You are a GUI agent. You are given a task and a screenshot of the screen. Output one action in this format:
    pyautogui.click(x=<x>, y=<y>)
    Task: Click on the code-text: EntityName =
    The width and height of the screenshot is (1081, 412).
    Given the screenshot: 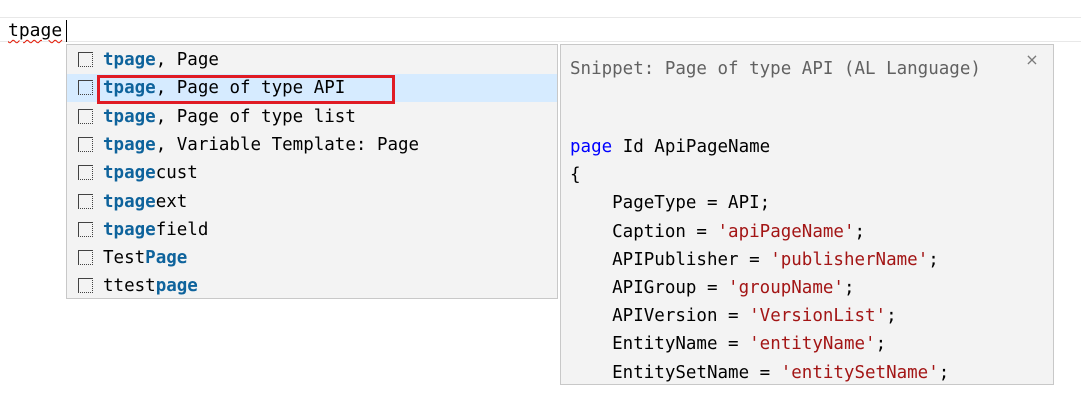 What is the action you would take?
    pyautogui.click(x=660, y=344)
    